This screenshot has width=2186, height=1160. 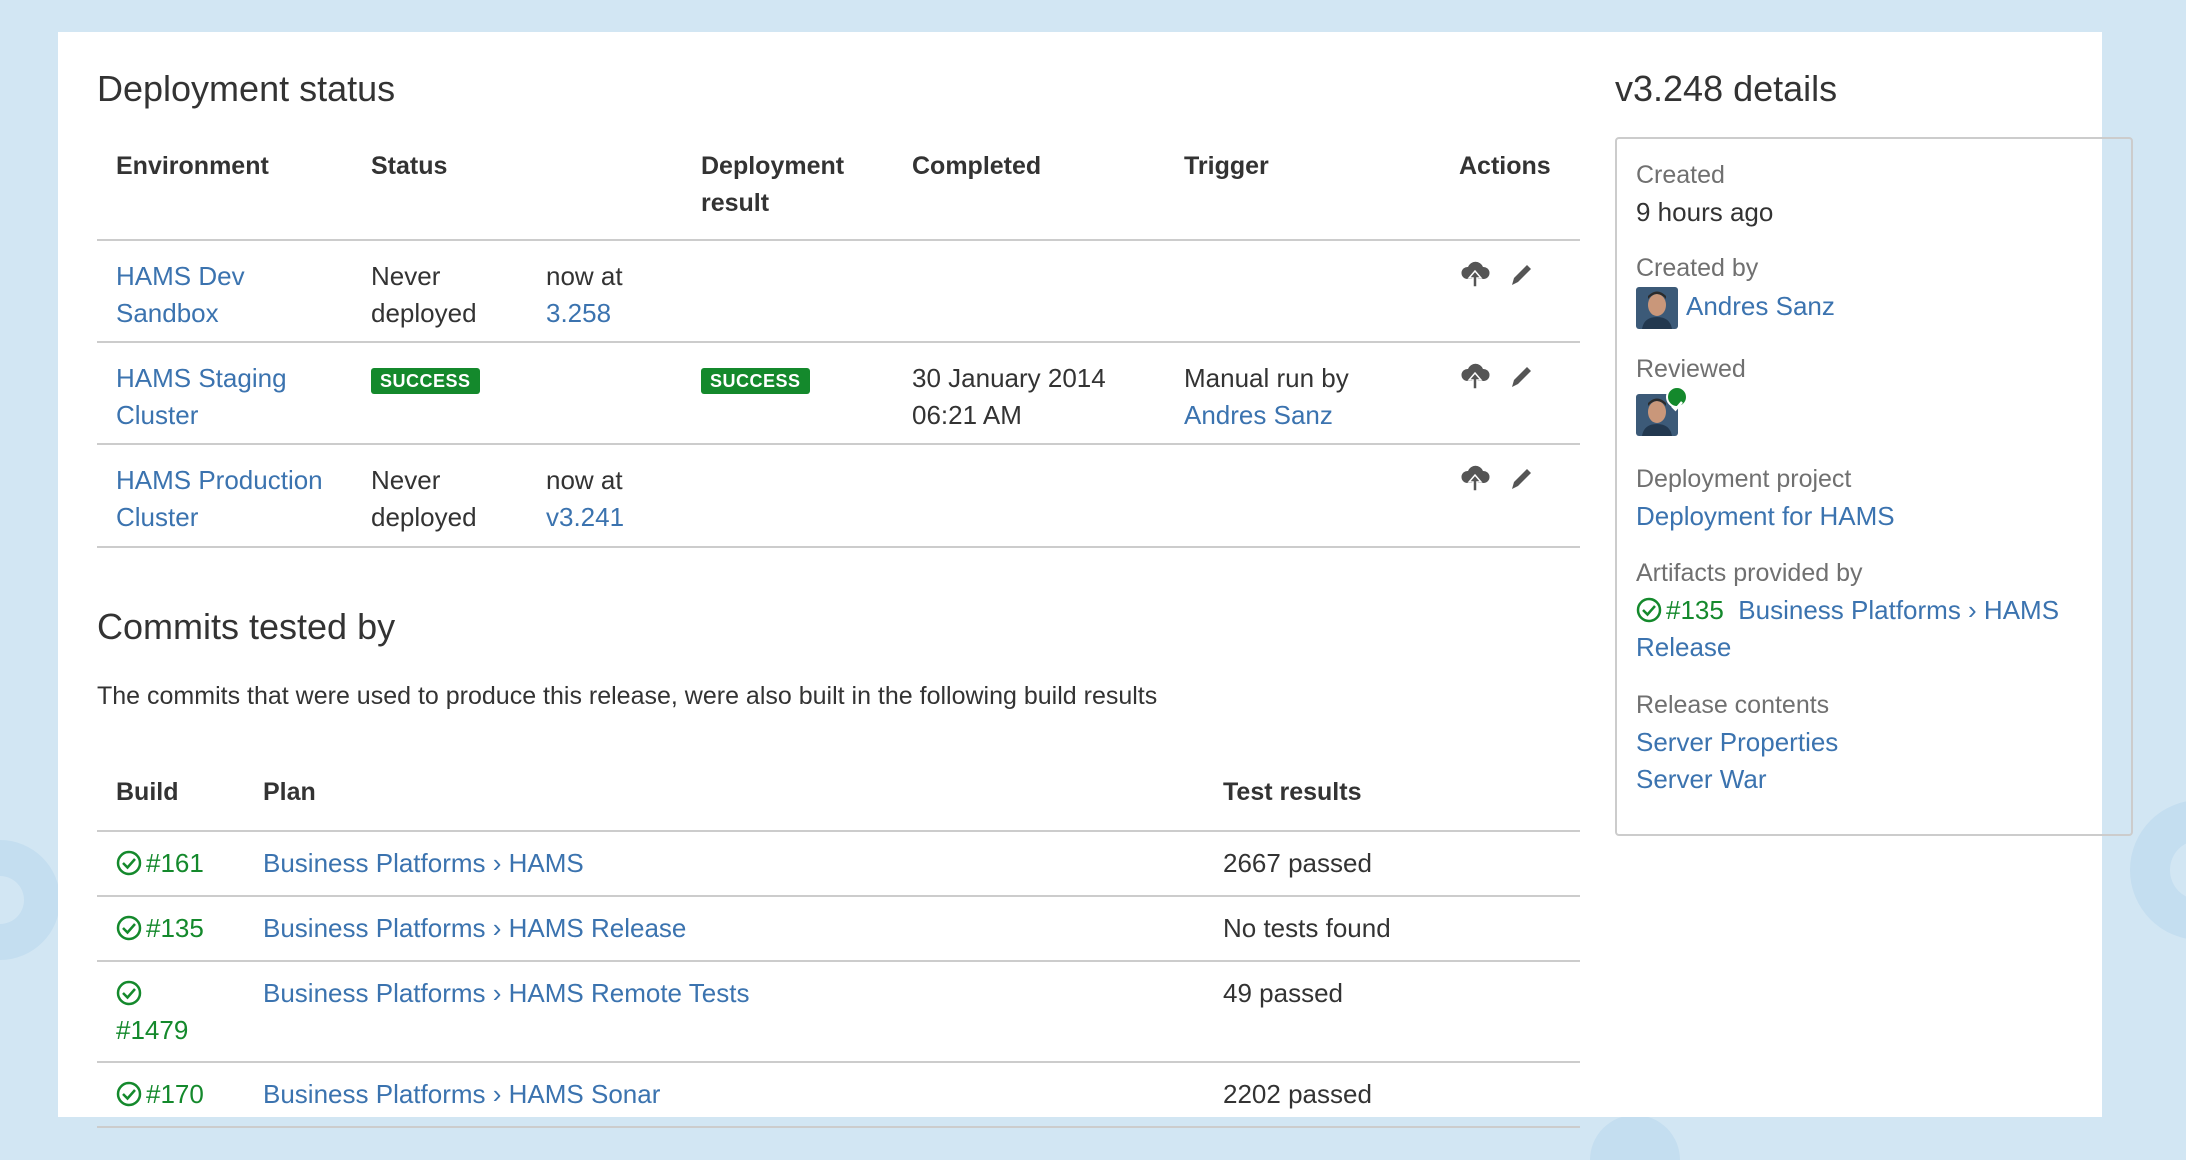 What do you see at coordinates (175, 1094) in the screenshot?
I see `build-number-link: #170` at bounding box center [175, 1094].